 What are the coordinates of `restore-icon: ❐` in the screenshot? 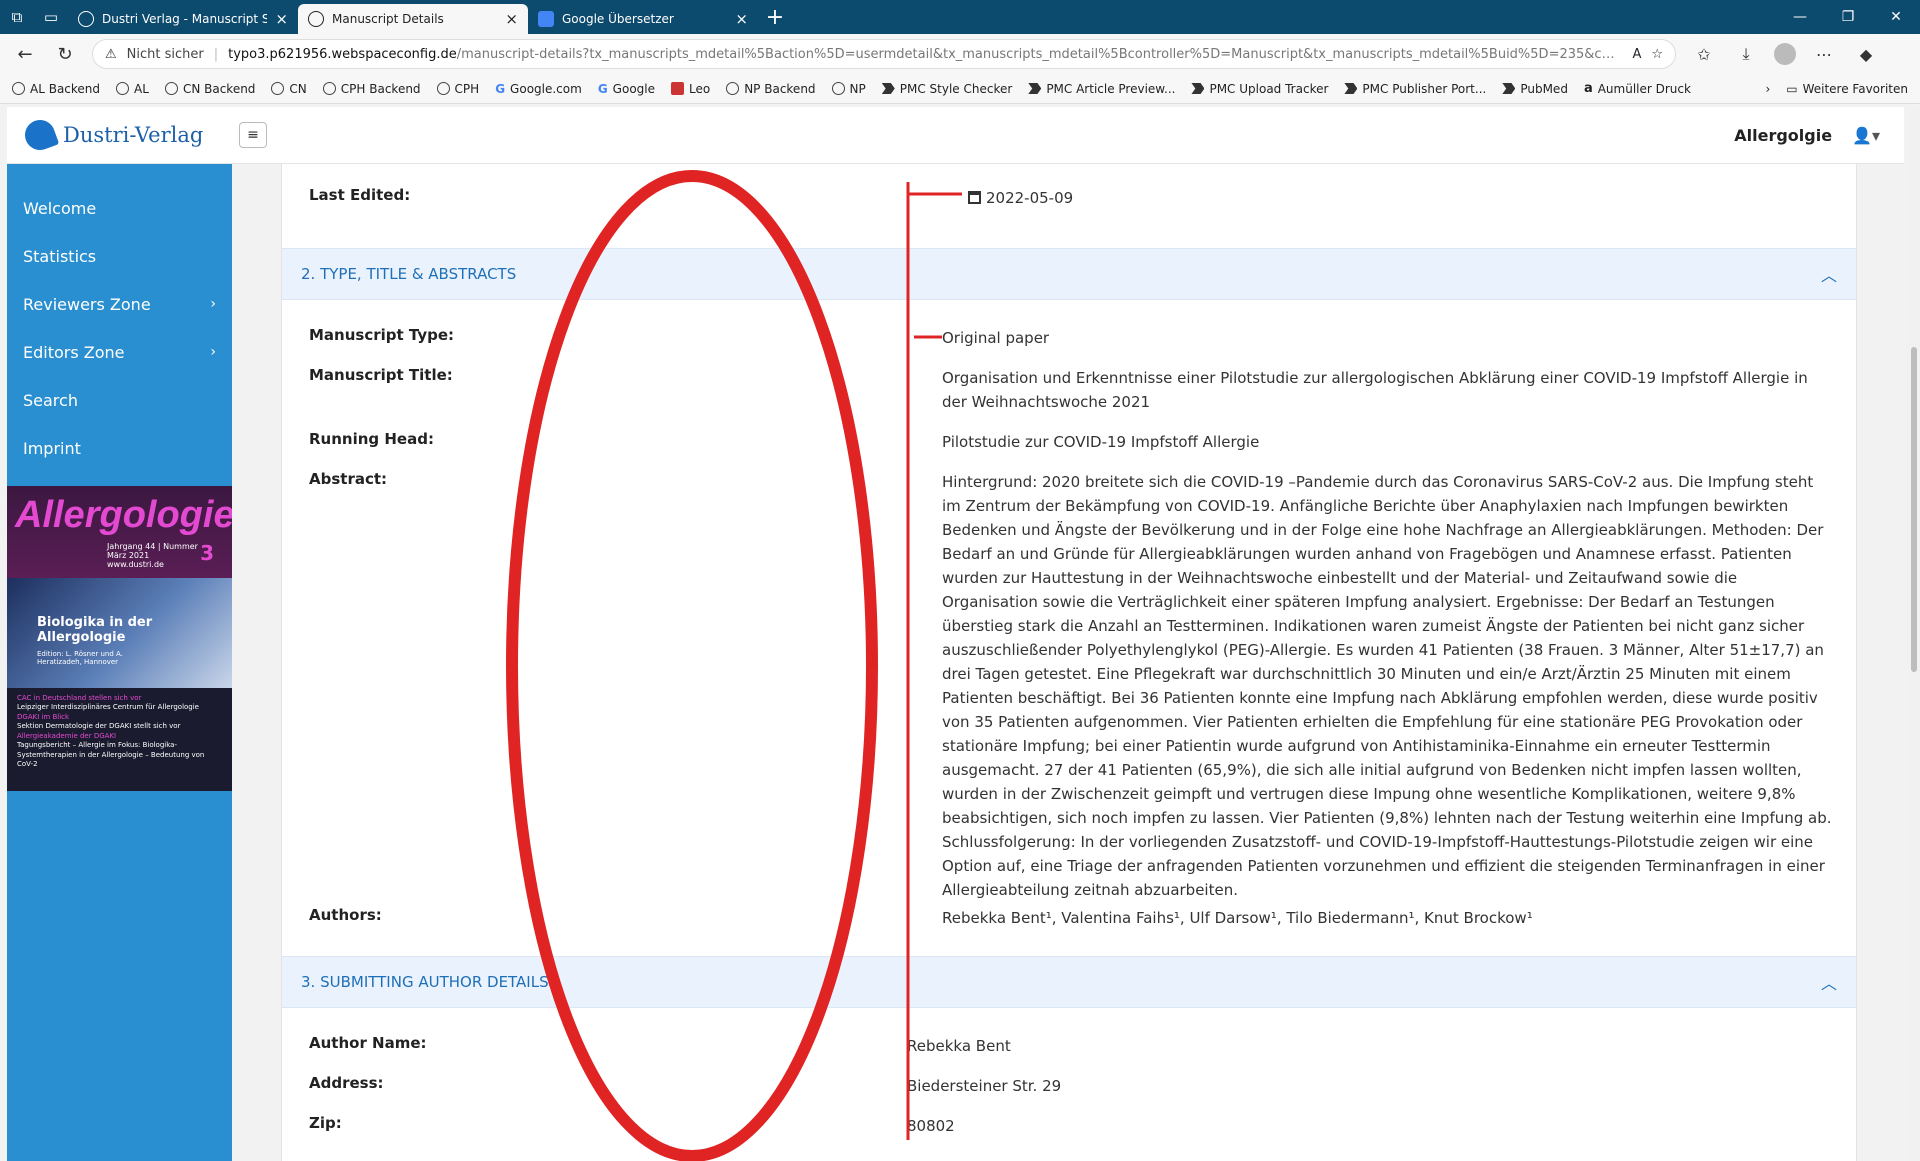 It's located at (1848, 17).